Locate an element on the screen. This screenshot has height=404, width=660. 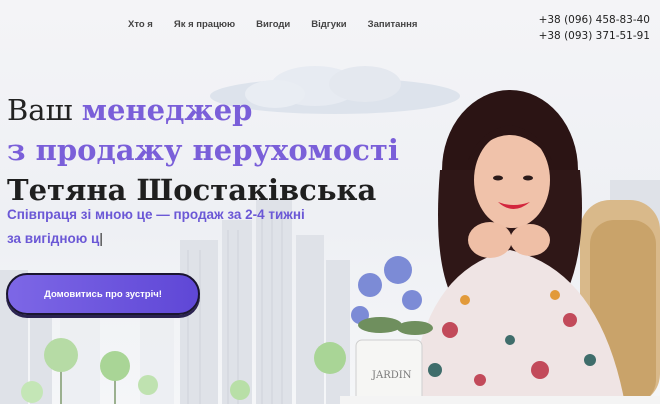
nav-item-benefits: Вигоди is located at coordinates (273, 24).